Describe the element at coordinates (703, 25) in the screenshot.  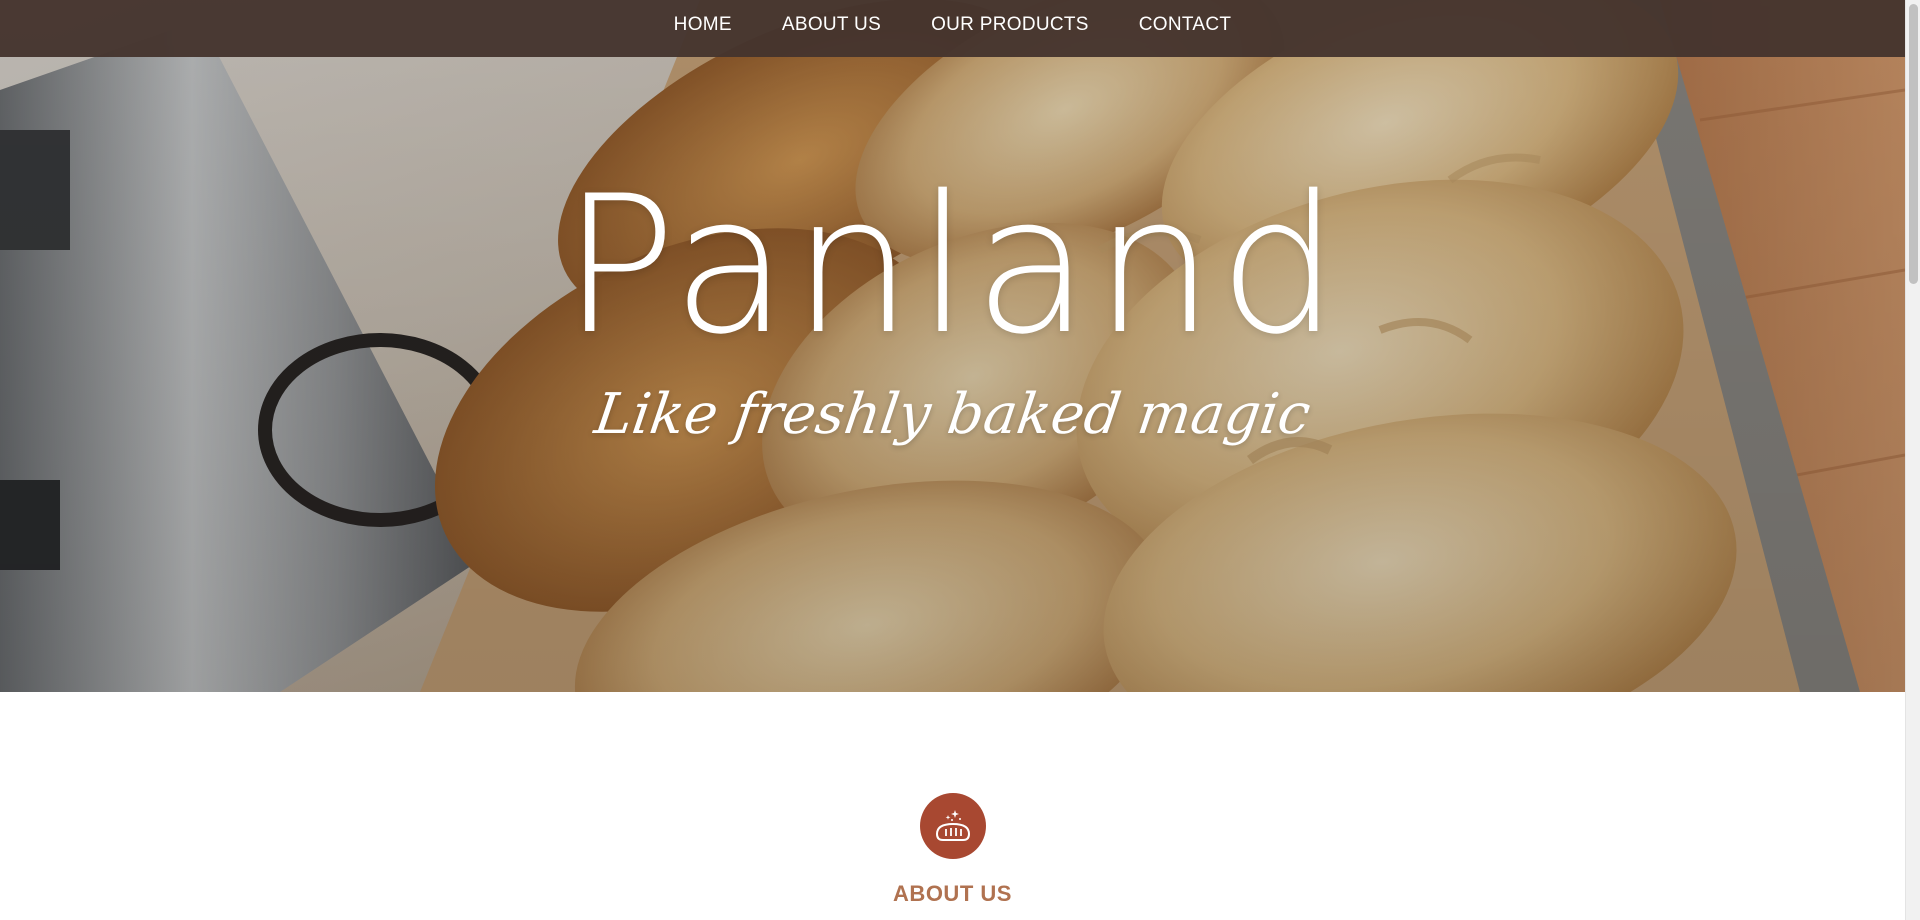
I see `nav-home-link: HOME` at that location.